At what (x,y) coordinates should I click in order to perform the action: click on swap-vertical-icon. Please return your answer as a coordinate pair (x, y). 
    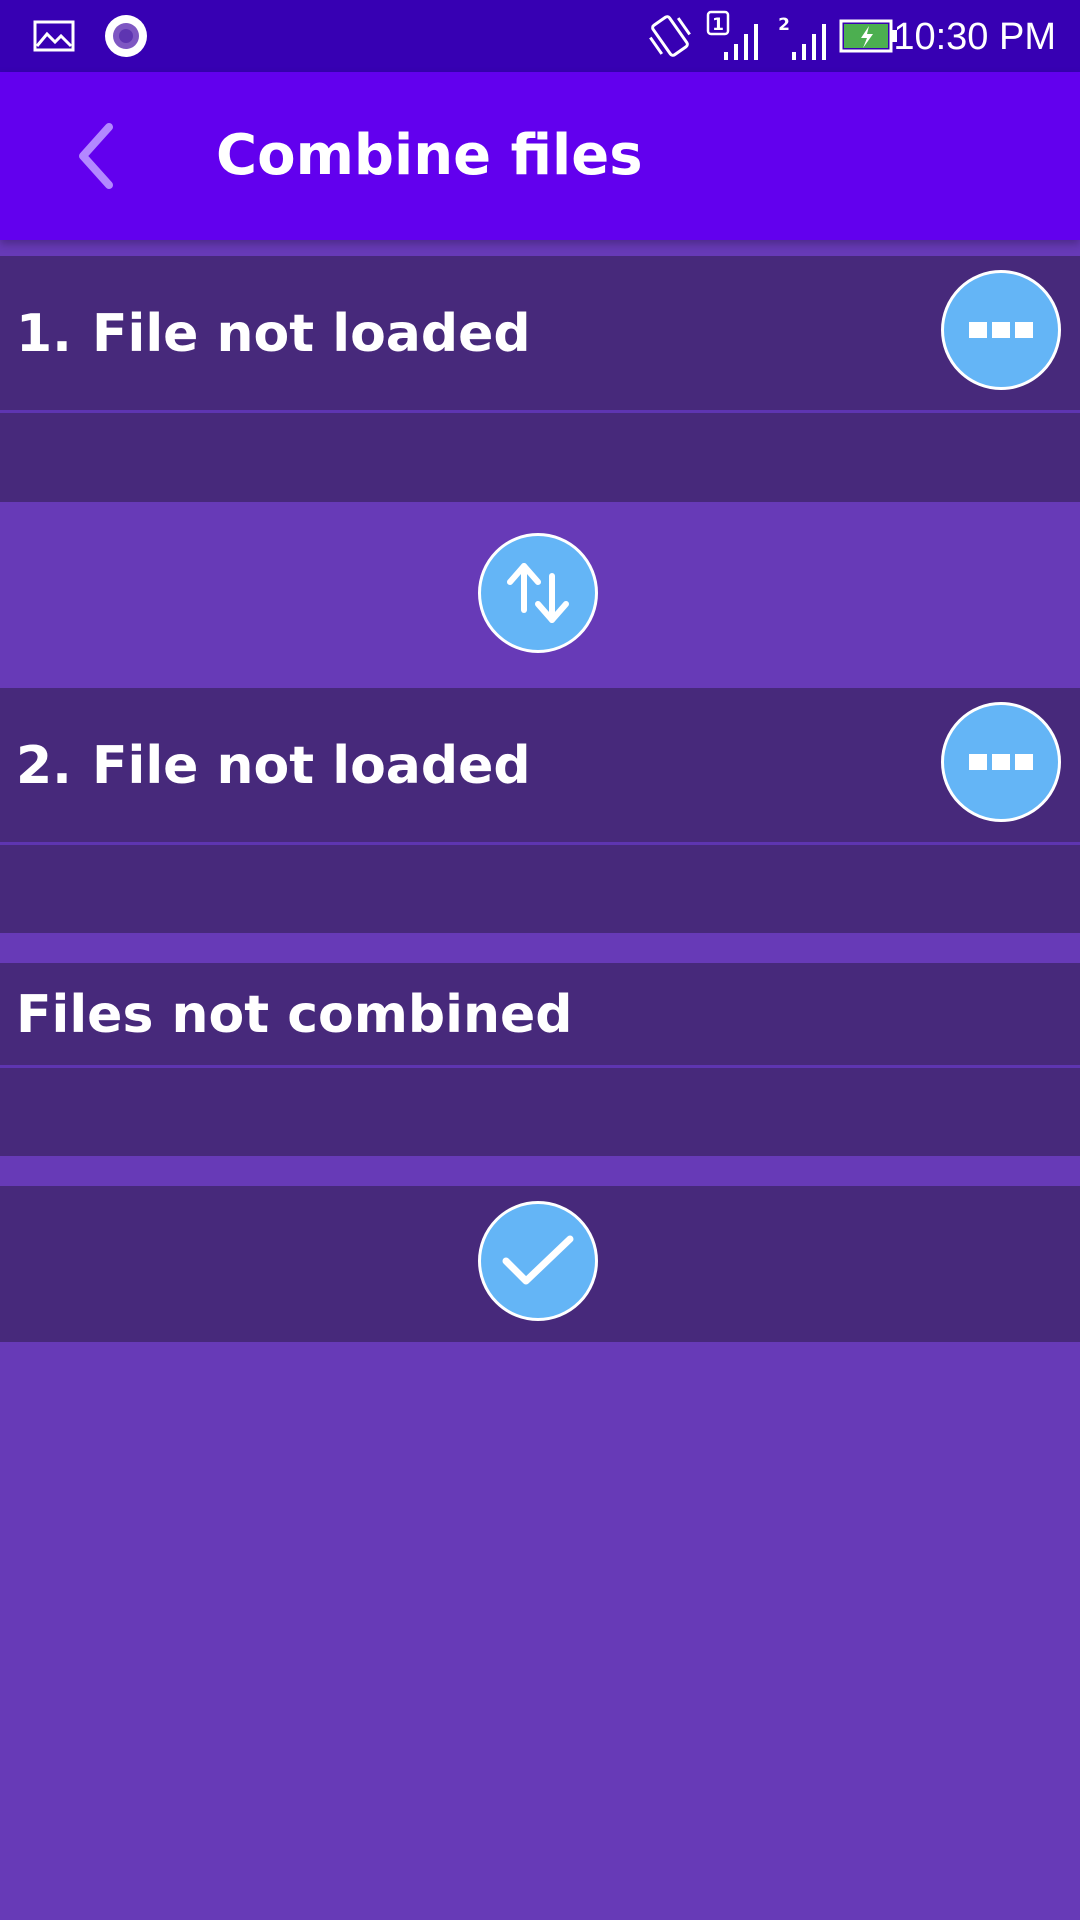
    Looking at the image, I should click on (538, 593).